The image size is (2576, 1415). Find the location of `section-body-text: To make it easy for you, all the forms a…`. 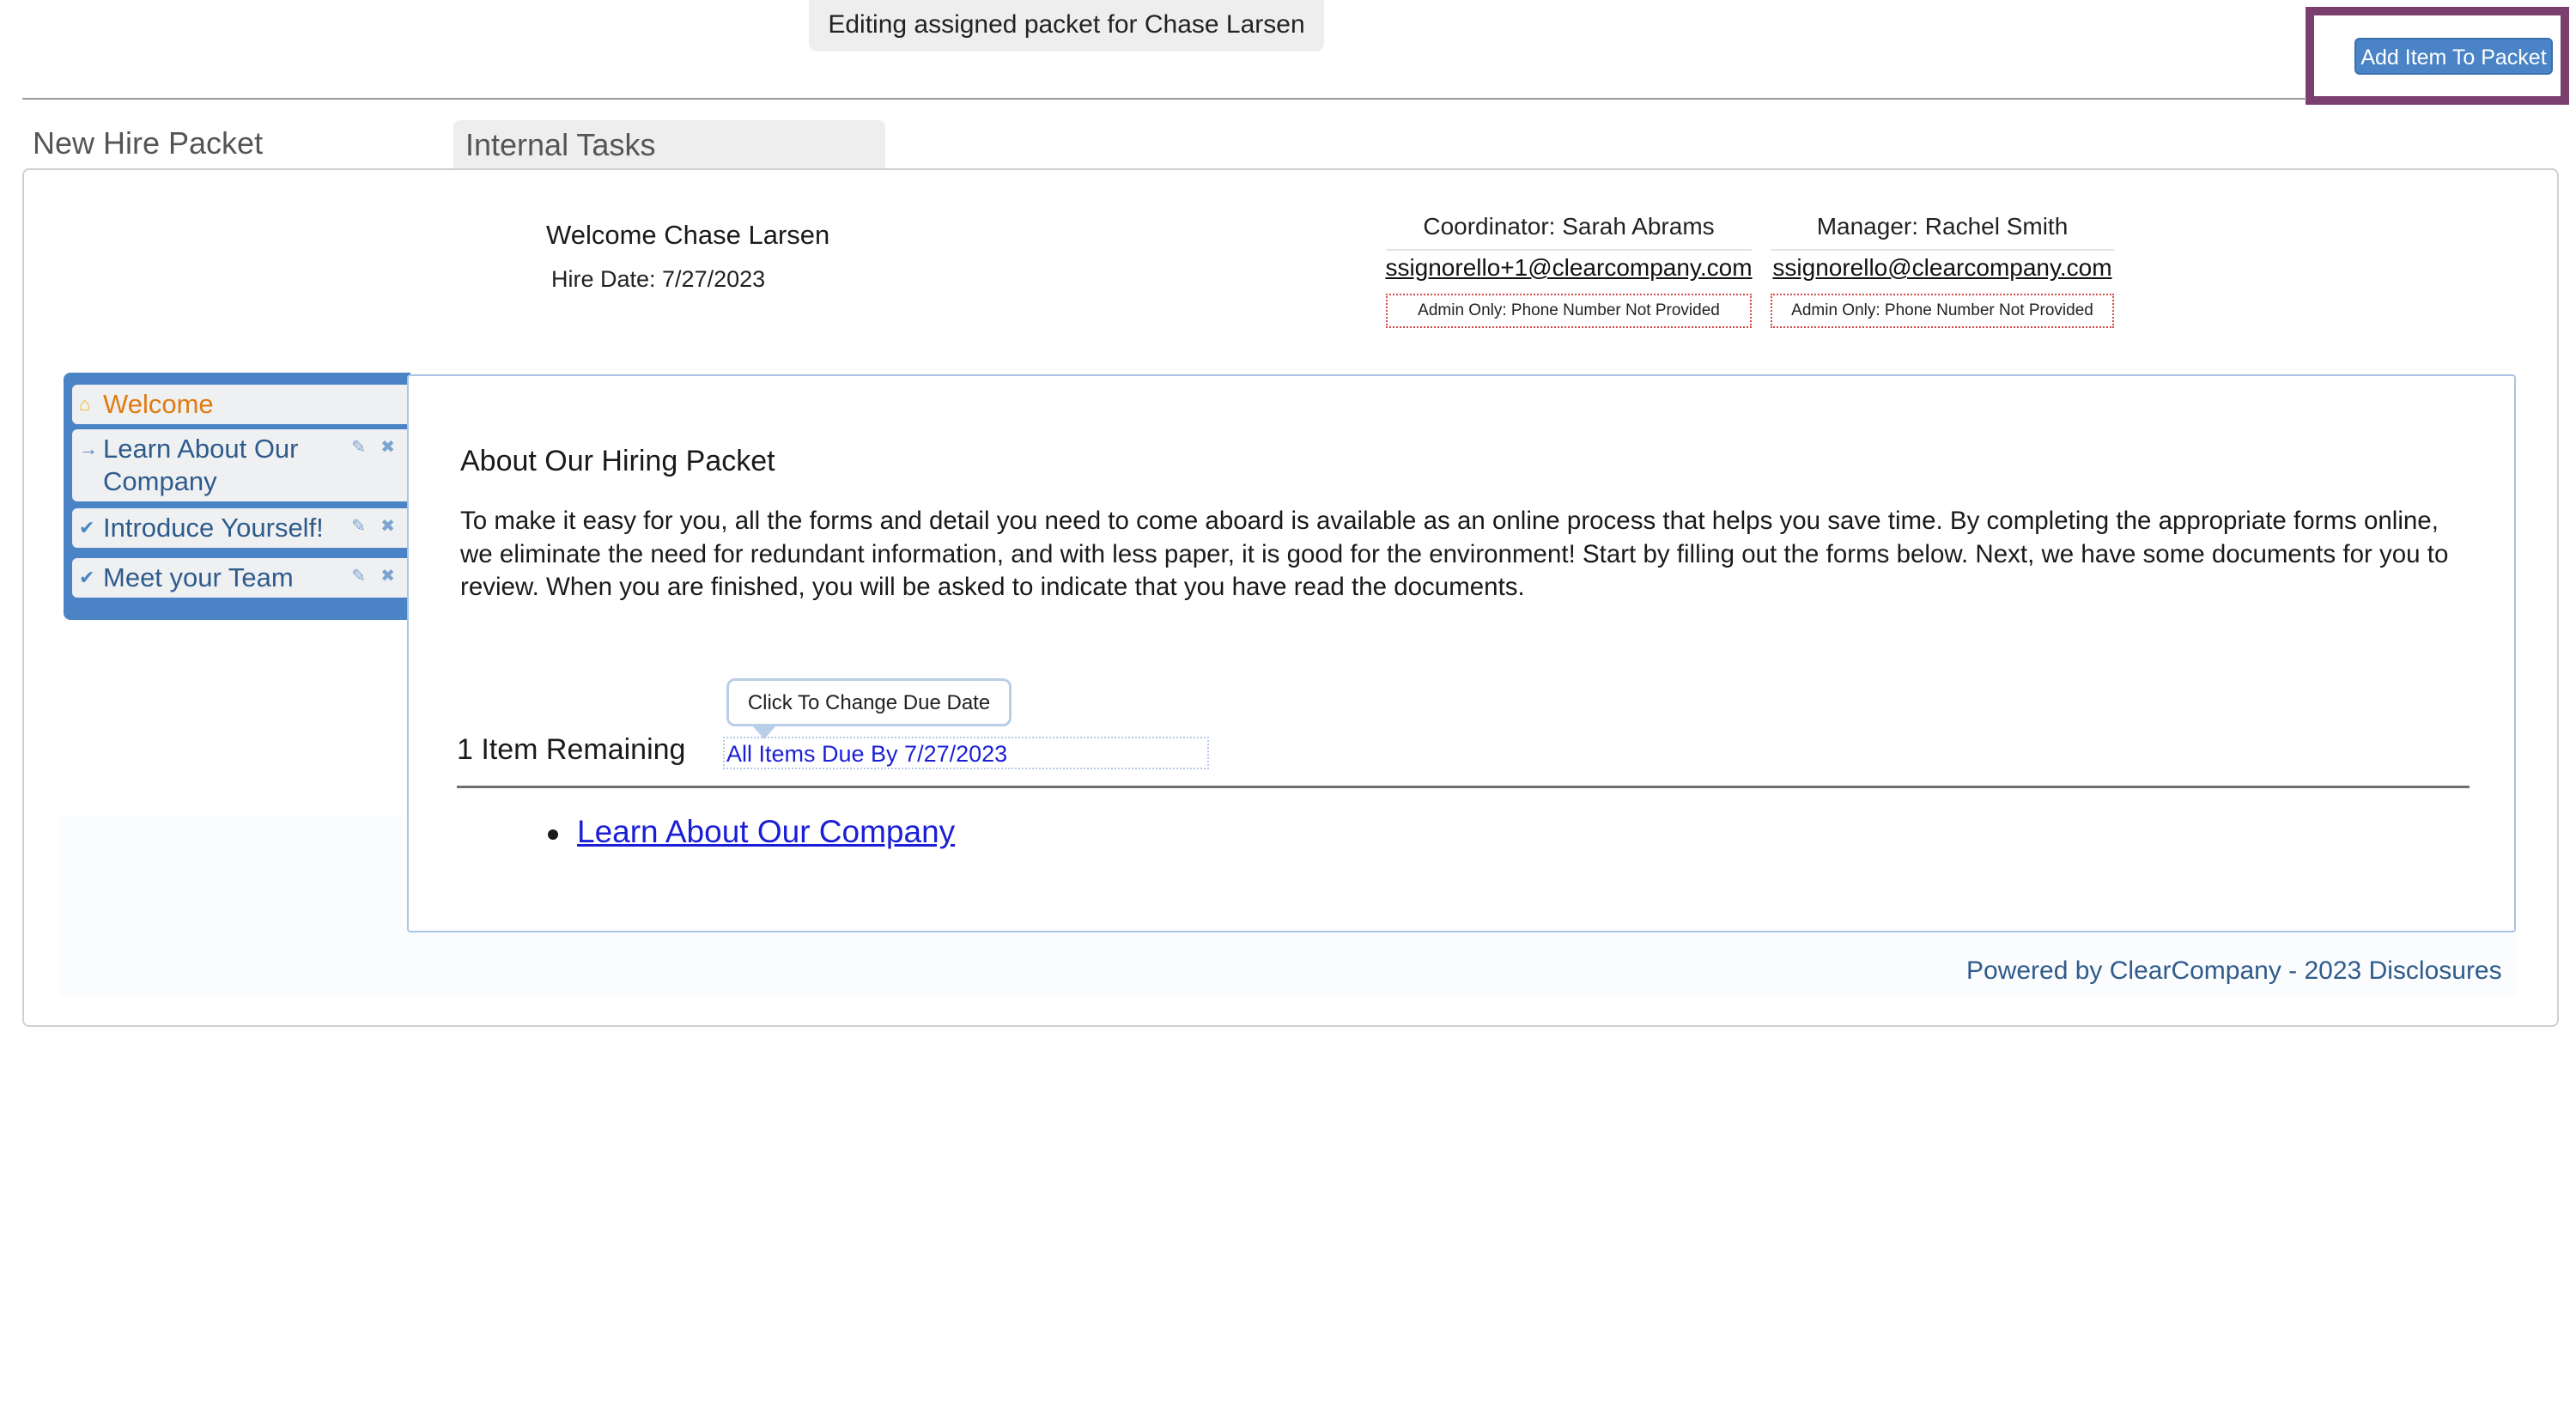

section-body-text: To make it easy for you, all the forms a… is located at coordinates (1455, 554).